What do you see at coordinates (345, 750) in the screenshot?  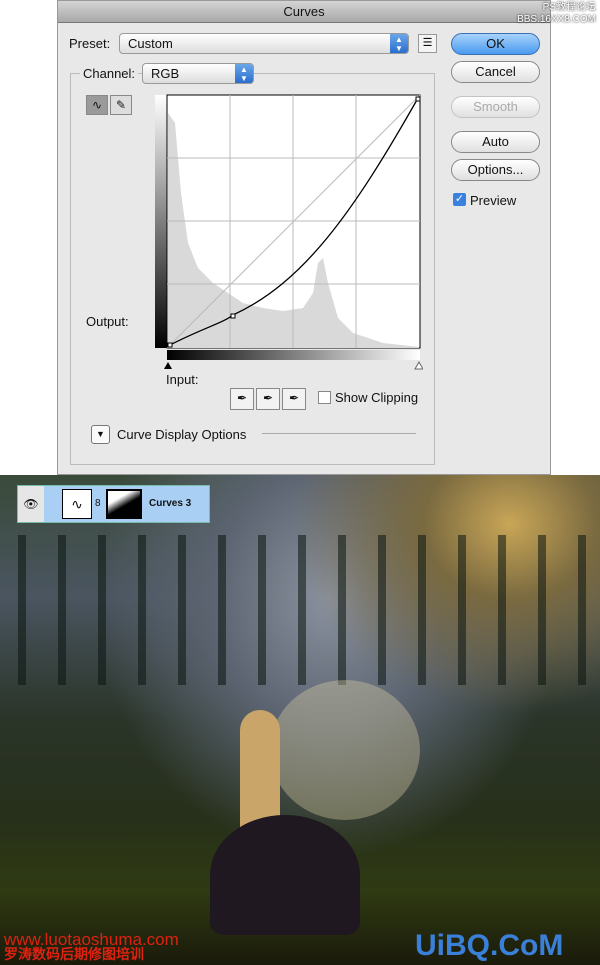 I see `fairy-wings` at bounding box center [345, 750].